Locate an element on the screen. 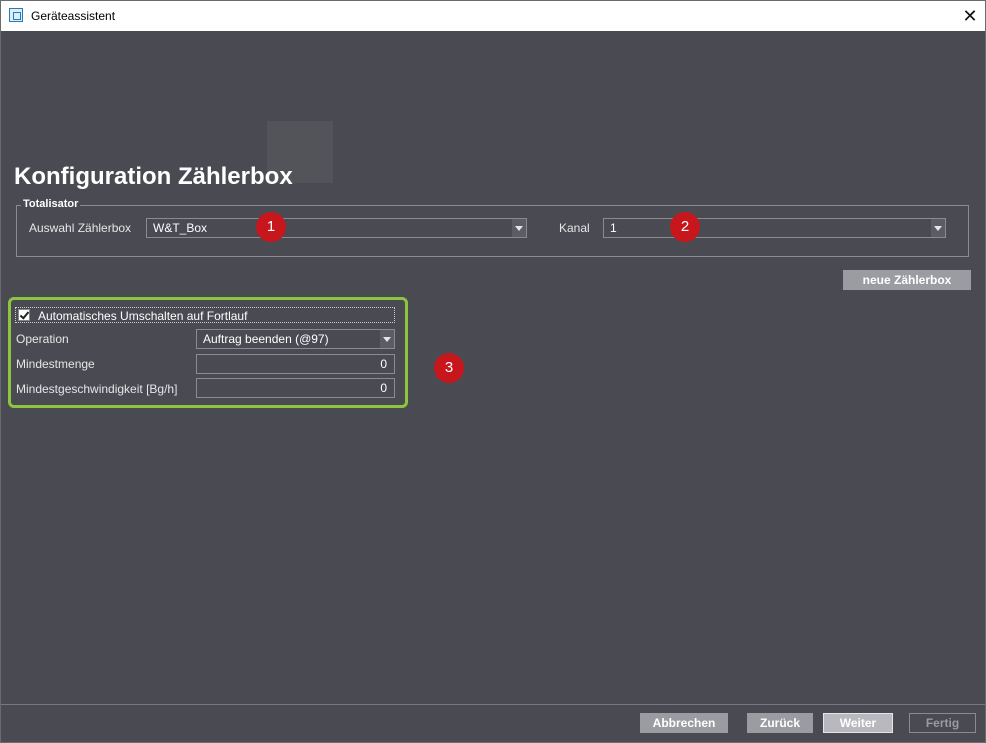  auswahl-zaehlerbox-value: W&T_Box is located at coordinates (180, 228).